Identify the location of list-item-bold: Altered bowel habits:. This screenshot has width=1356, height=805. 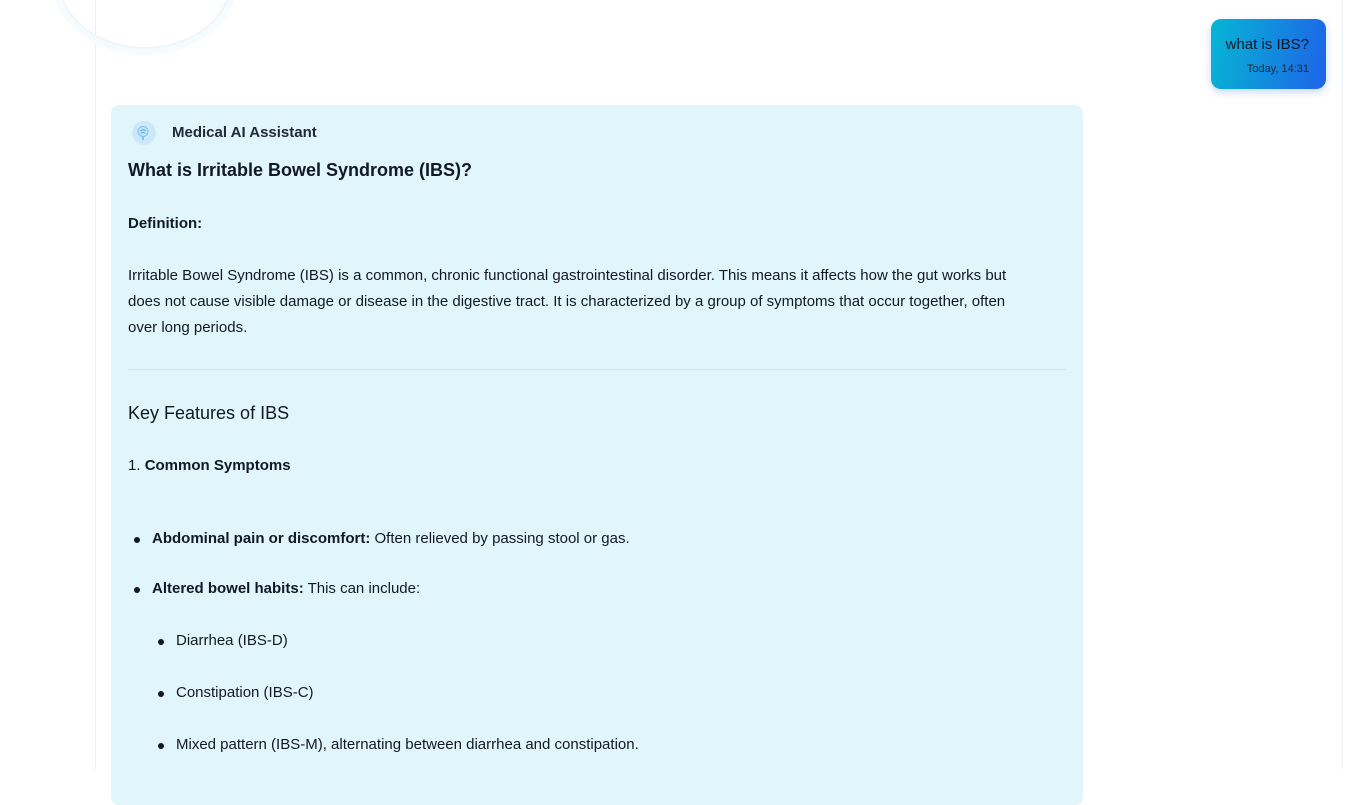
(228, 588).